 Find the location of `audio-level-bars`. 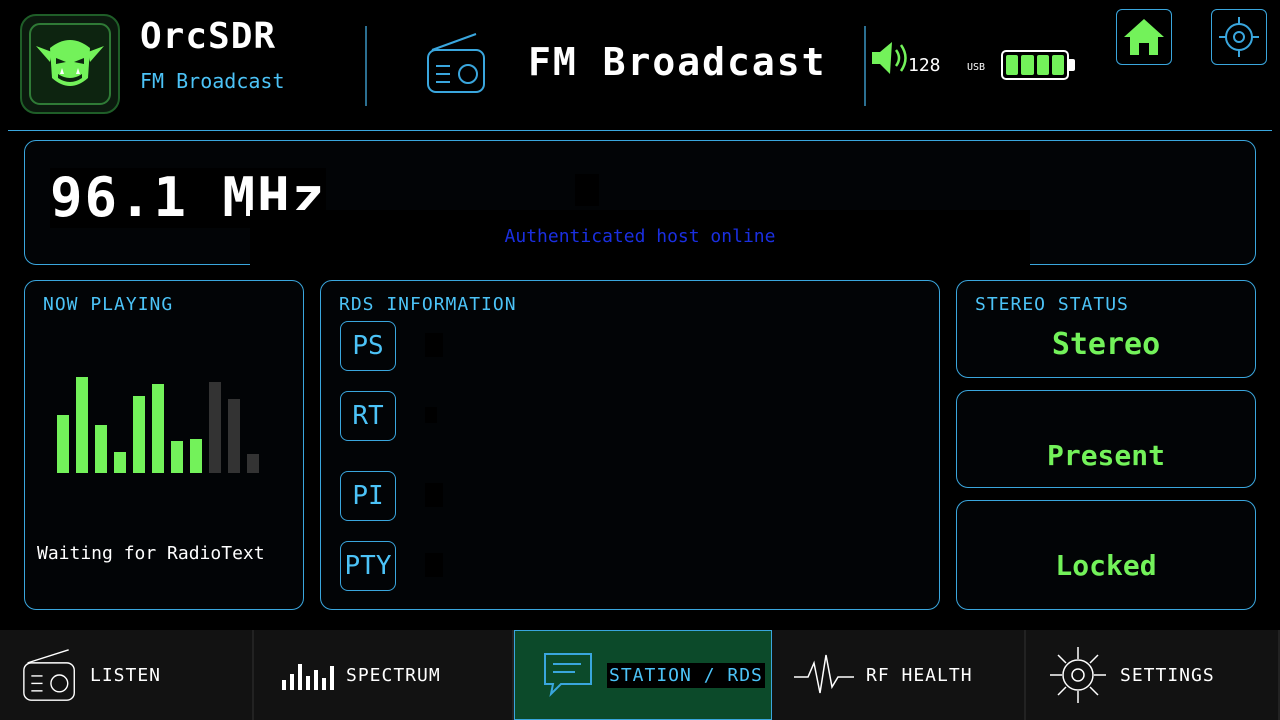

audio-level-bars is located at coordinates (158, 425).